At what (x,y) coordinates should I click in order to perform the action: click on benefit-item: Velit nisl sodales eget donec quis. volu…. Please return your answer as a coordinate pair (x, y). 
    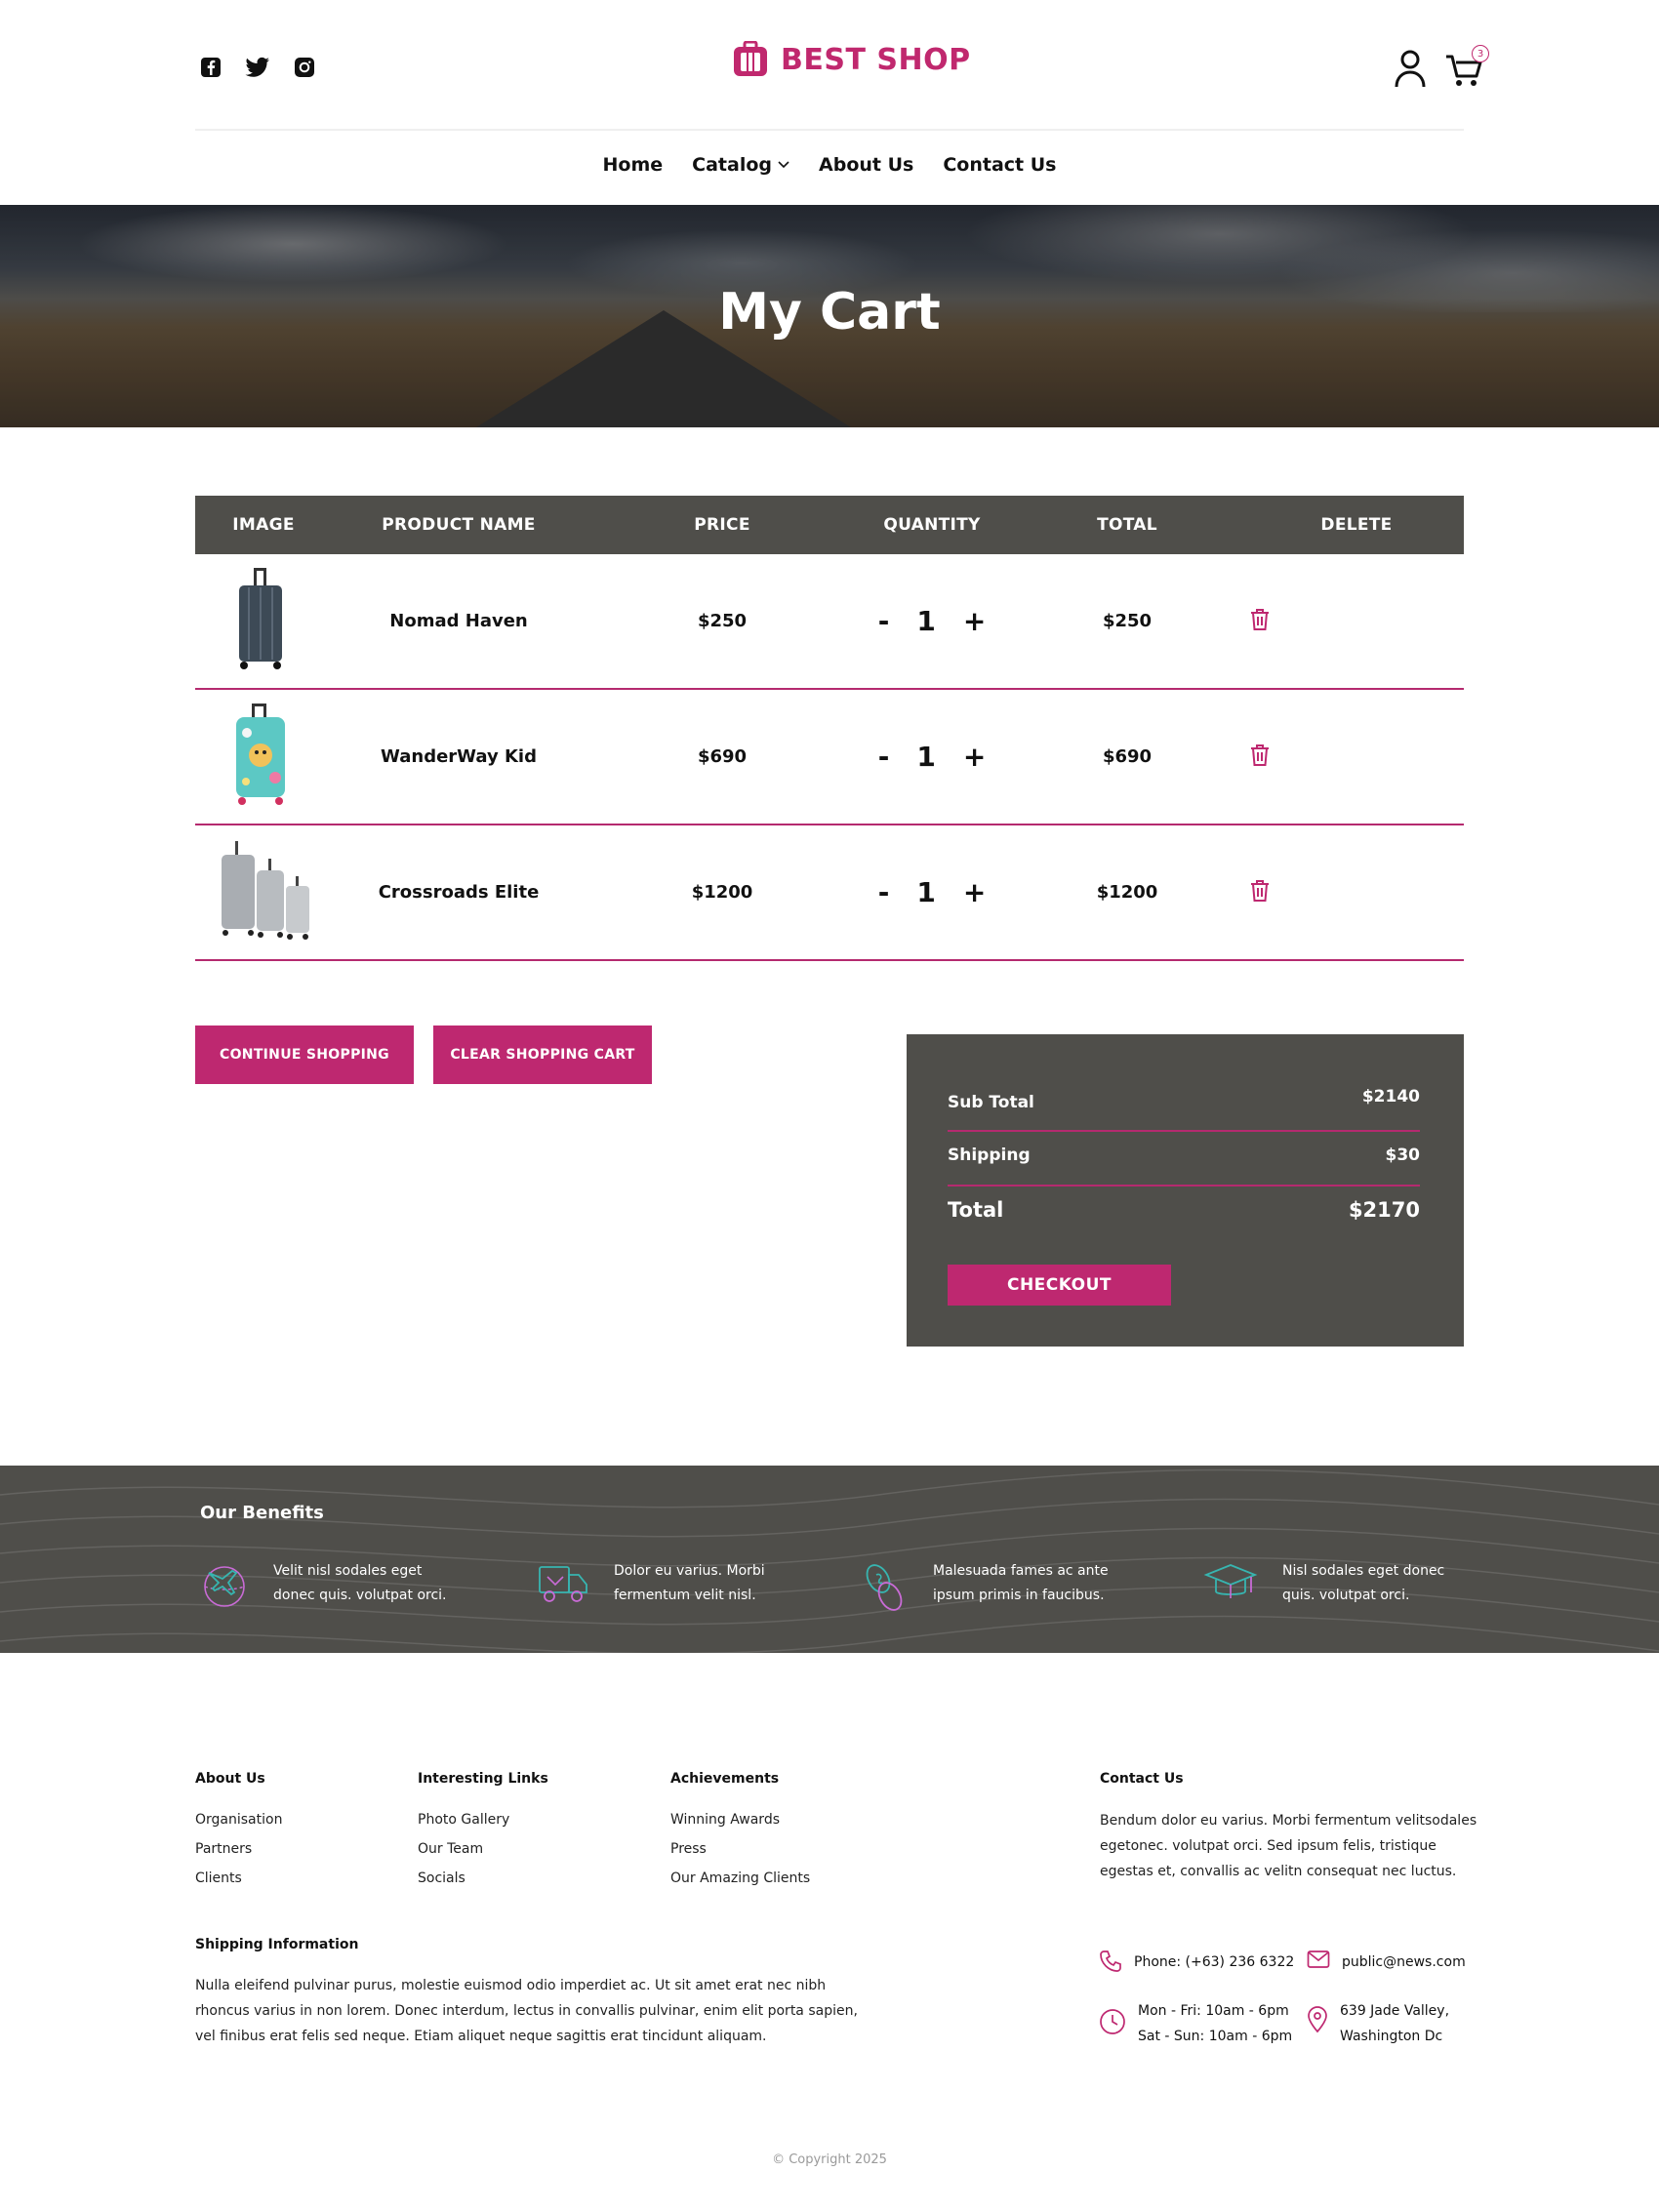
    Looking at the image, I should click on (338, 1585).